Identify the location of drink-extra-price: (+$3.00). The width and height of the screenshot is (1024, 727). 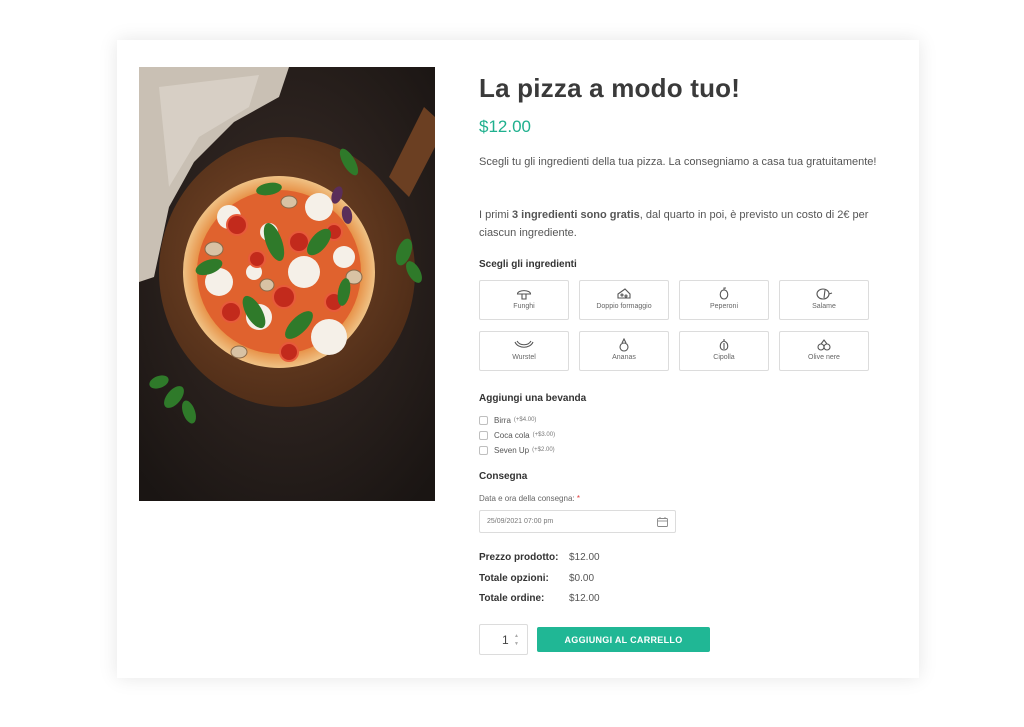
(544, 435).